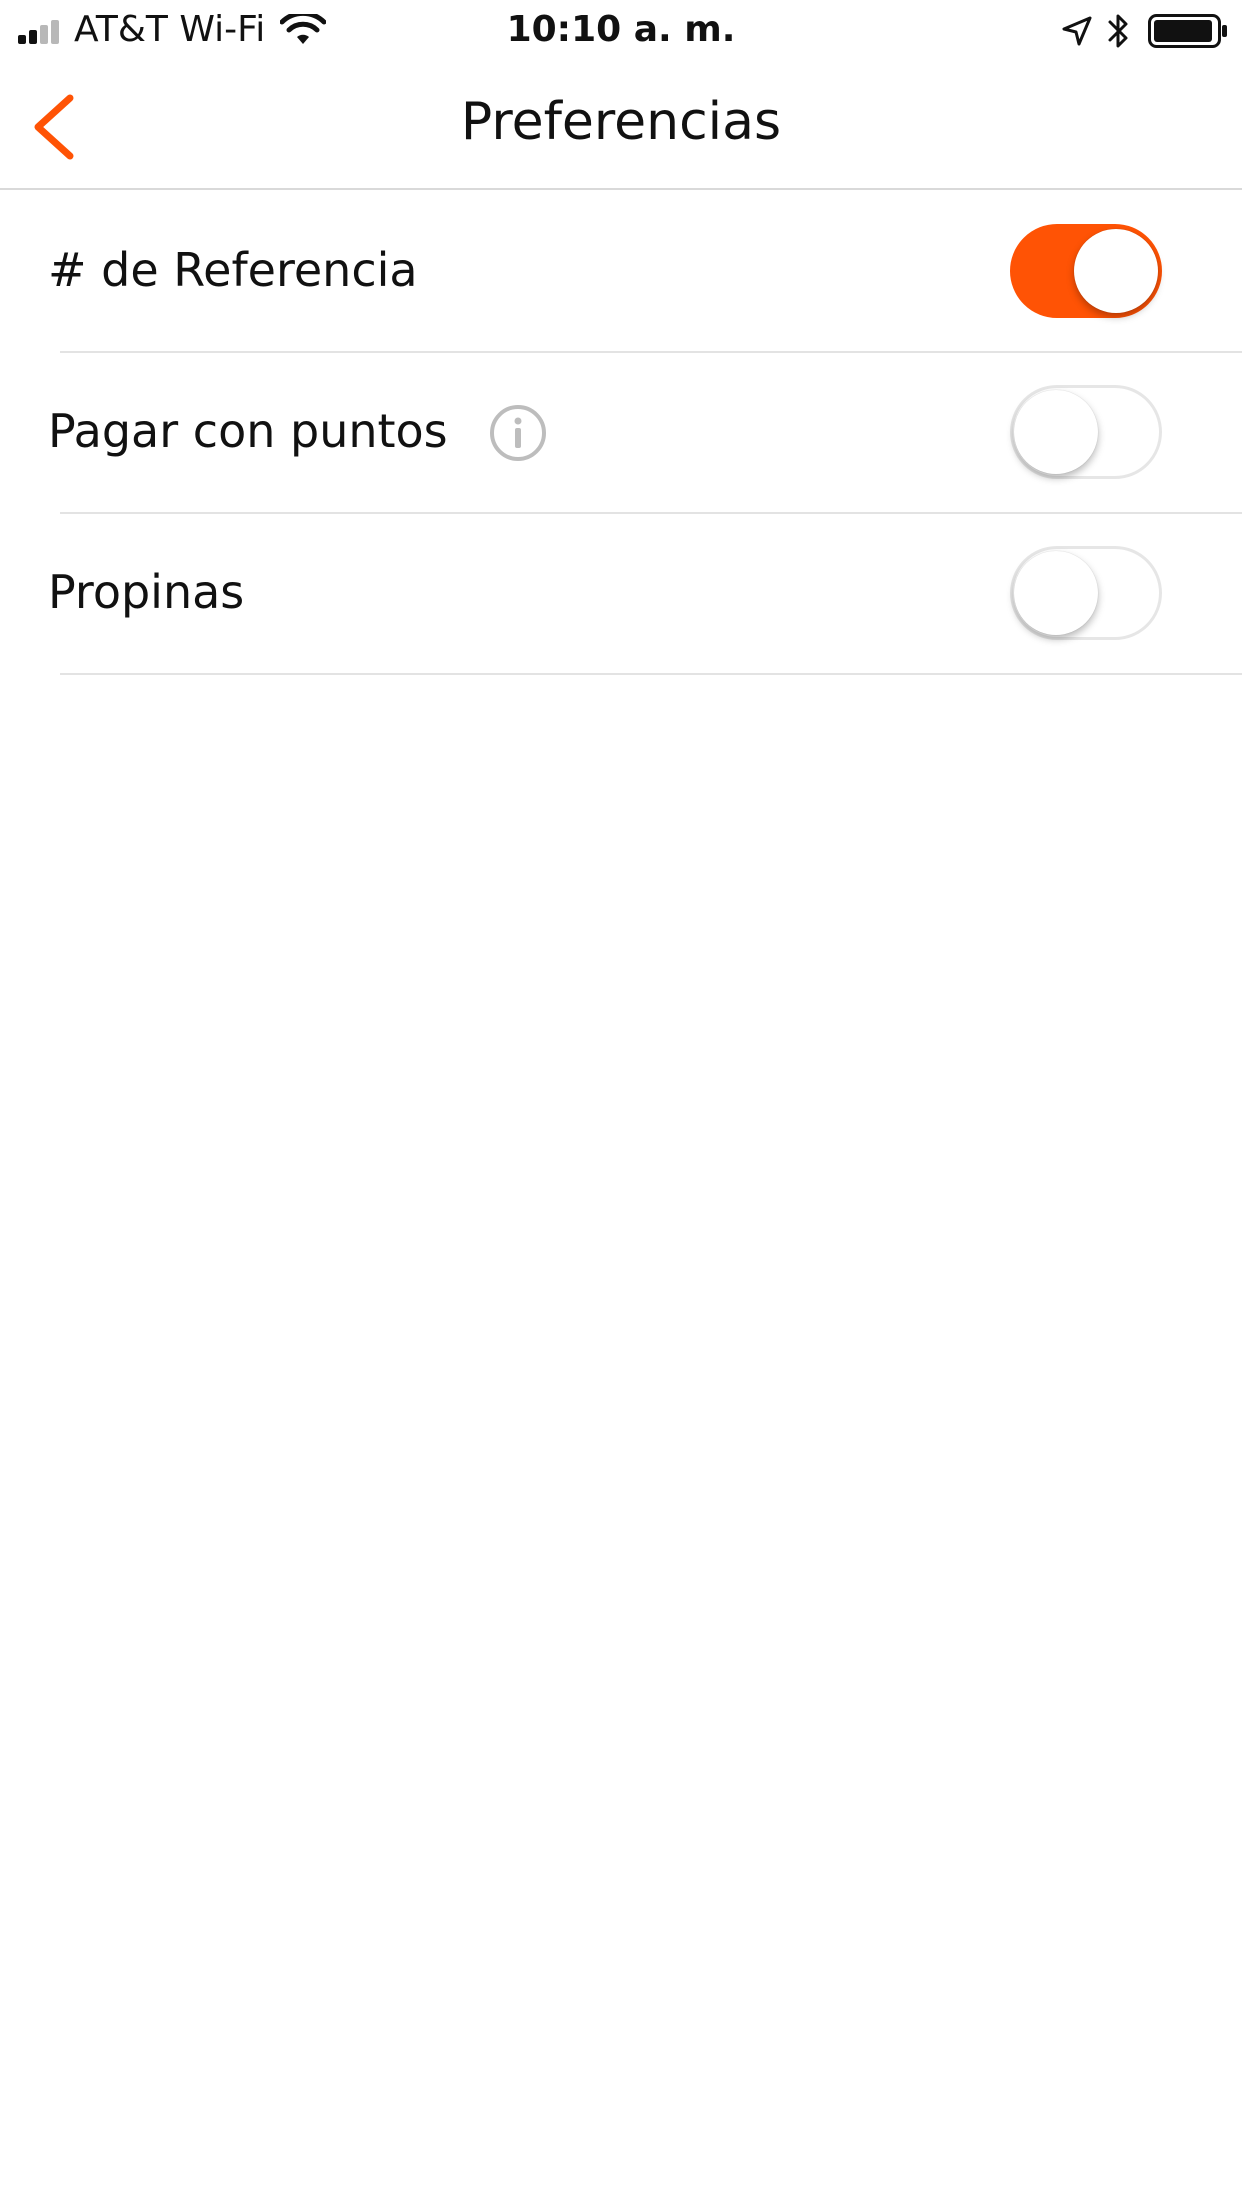  What do you see at coordinates (1118, 31) in the screenshot?
I see `bluetooth-icon` at bounding box center [1118, 31].